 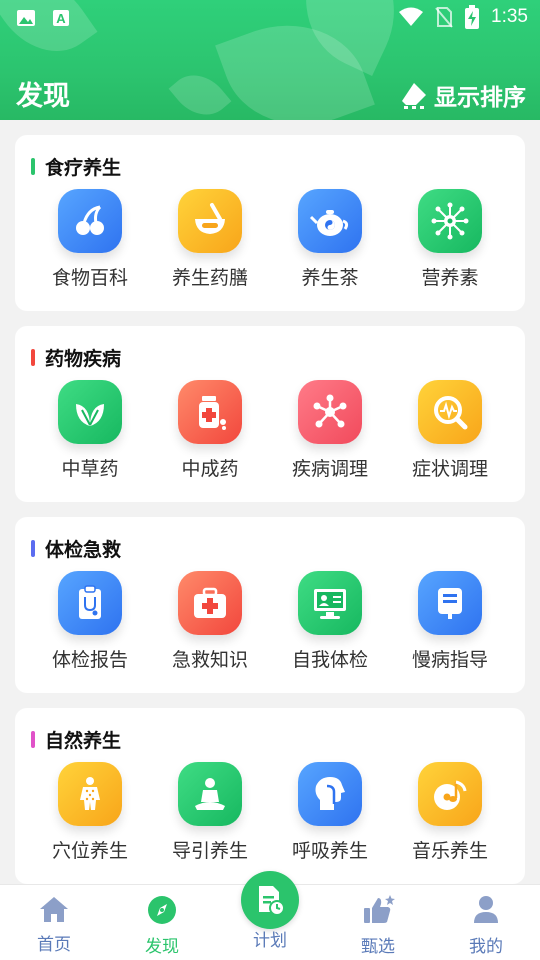 I want to click on grid-item-label: 音乐养生, so click(x=449, y=851).